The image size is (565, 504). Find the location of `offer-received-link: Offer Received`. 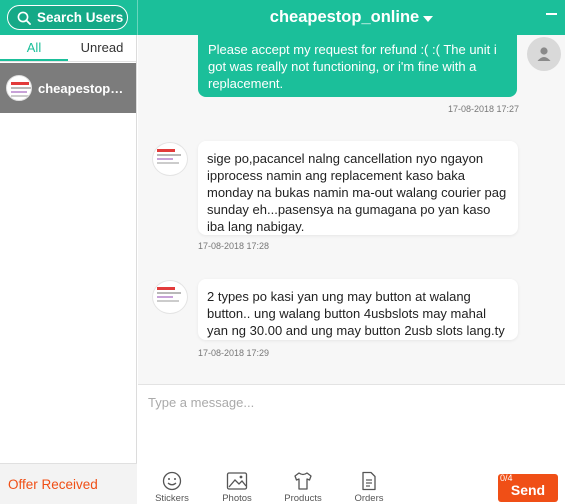

offer-received-link: Offer Received is located at coordinates (68, 483).